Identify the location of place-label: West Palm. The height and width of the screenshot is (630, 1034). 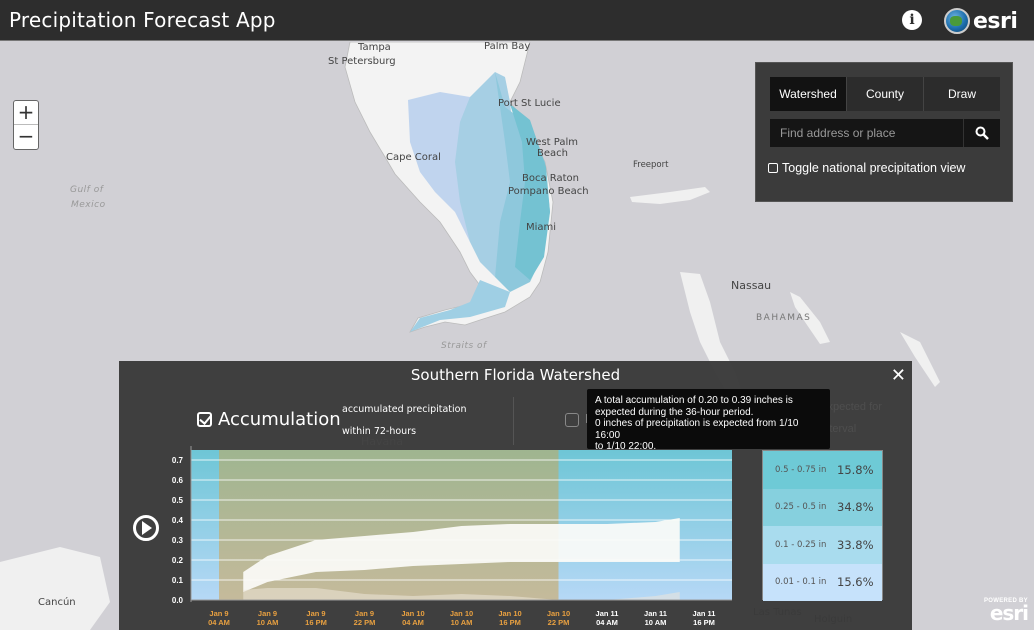
(552, 142).